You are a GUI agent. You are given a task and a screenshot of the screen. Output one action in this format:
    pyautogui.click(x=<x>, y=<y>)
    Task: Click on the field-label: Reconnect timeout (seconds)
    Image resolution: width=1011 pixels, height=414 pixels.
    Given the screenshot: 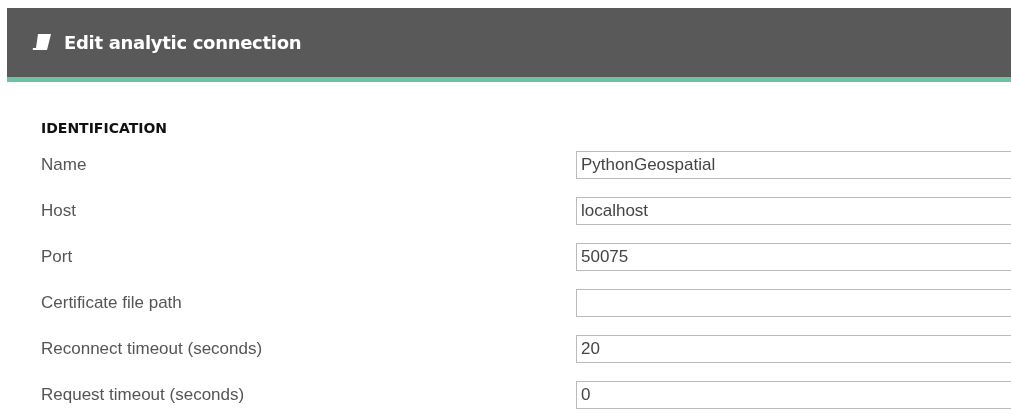 What is the action you would take?
    pyautogui.click(x=152, y=349)
    